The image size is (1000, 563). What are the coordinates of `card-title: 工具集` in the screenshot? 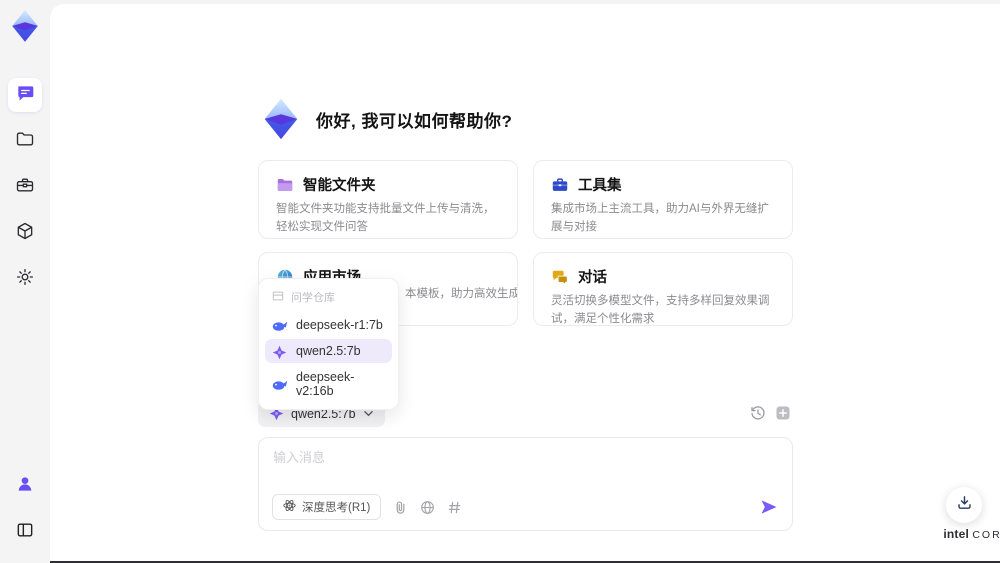 It's located at (600, 186).